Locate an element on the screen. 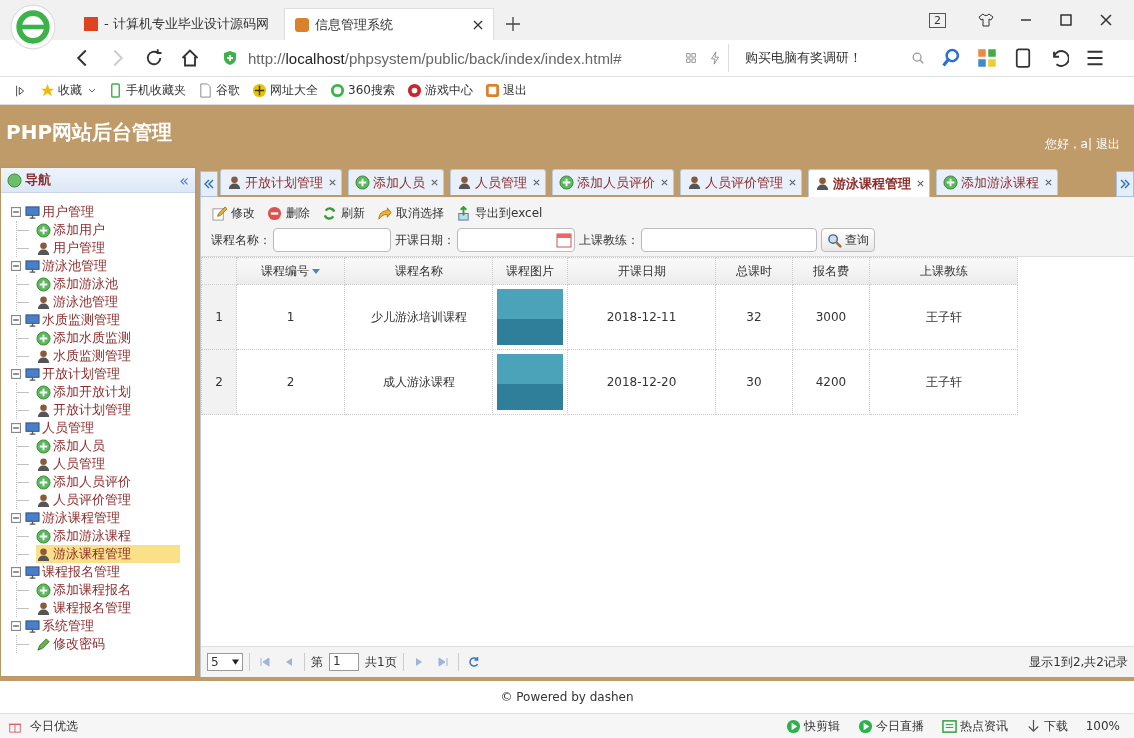 The height and width of the screenshot is (738, 1134). tree-group: 游泳课程管理 is located at coordinates (81, 518).